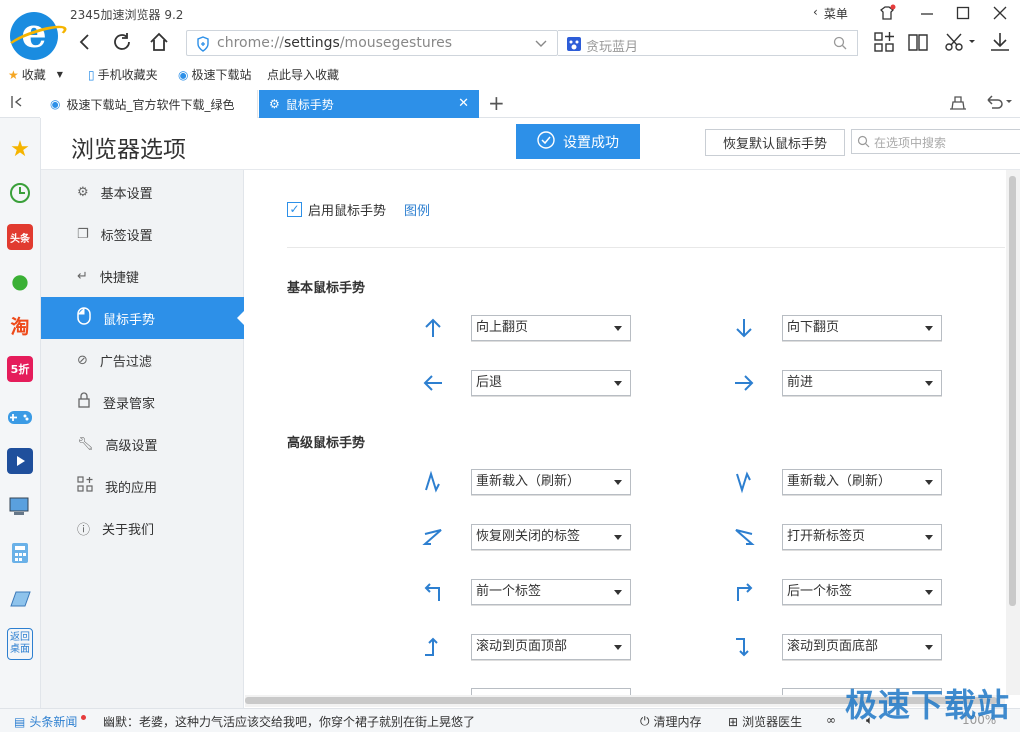 This screenshot has height=732, width=1020. Describe the element at coordinates (551, 537) in the screenshot. I see `gesture-select-reopen-tab: 恢复刚关闭的标签` at that location.